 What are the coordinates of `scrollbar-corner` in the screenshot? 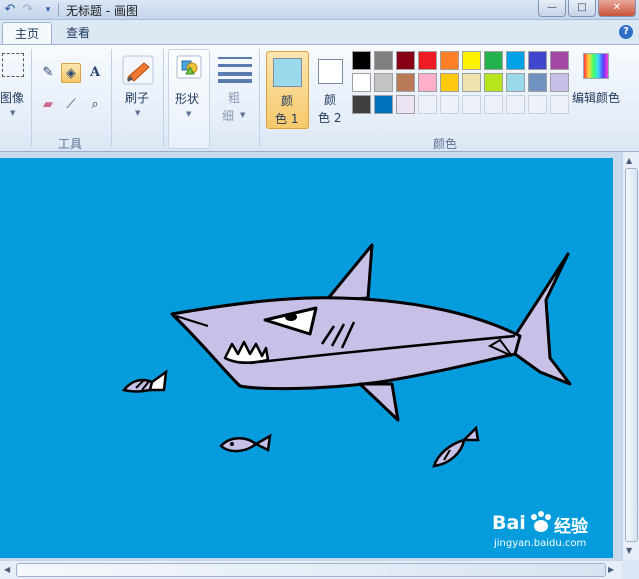 It's located at (630, 569).